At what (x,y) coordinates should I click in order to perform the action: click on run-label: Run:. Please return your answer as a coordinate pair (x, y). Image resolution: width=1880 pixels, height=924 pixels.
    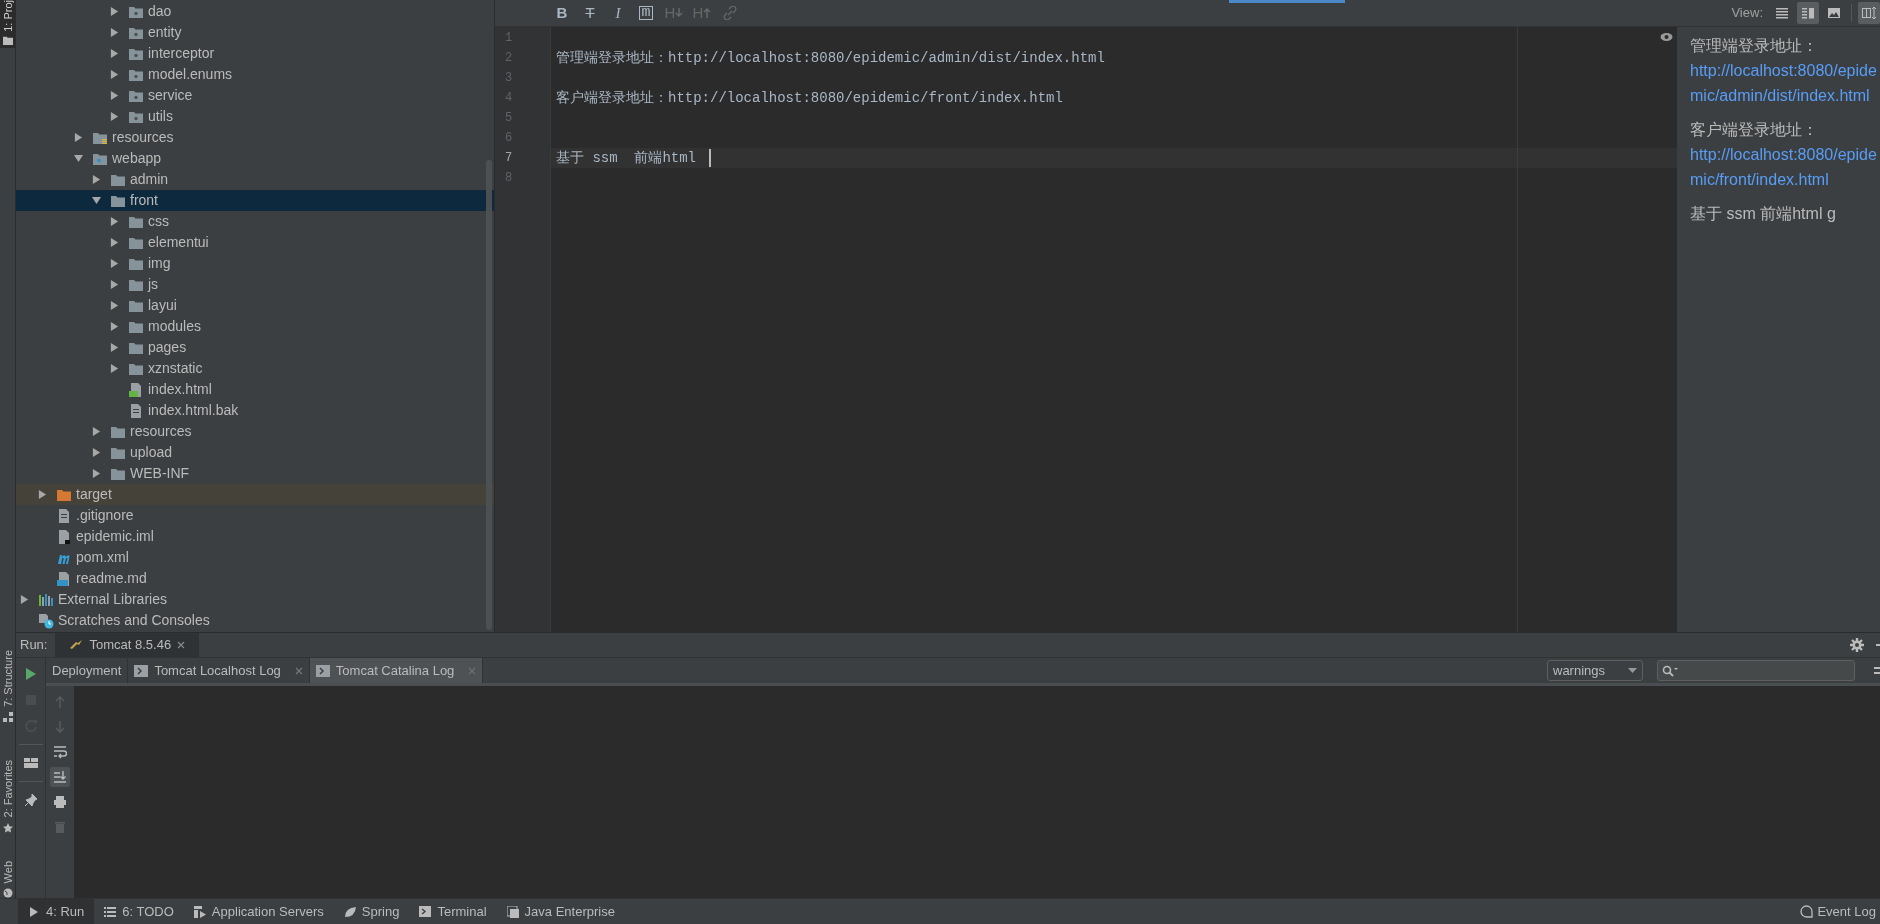
    Looking at the image, I should click on (34, 645).